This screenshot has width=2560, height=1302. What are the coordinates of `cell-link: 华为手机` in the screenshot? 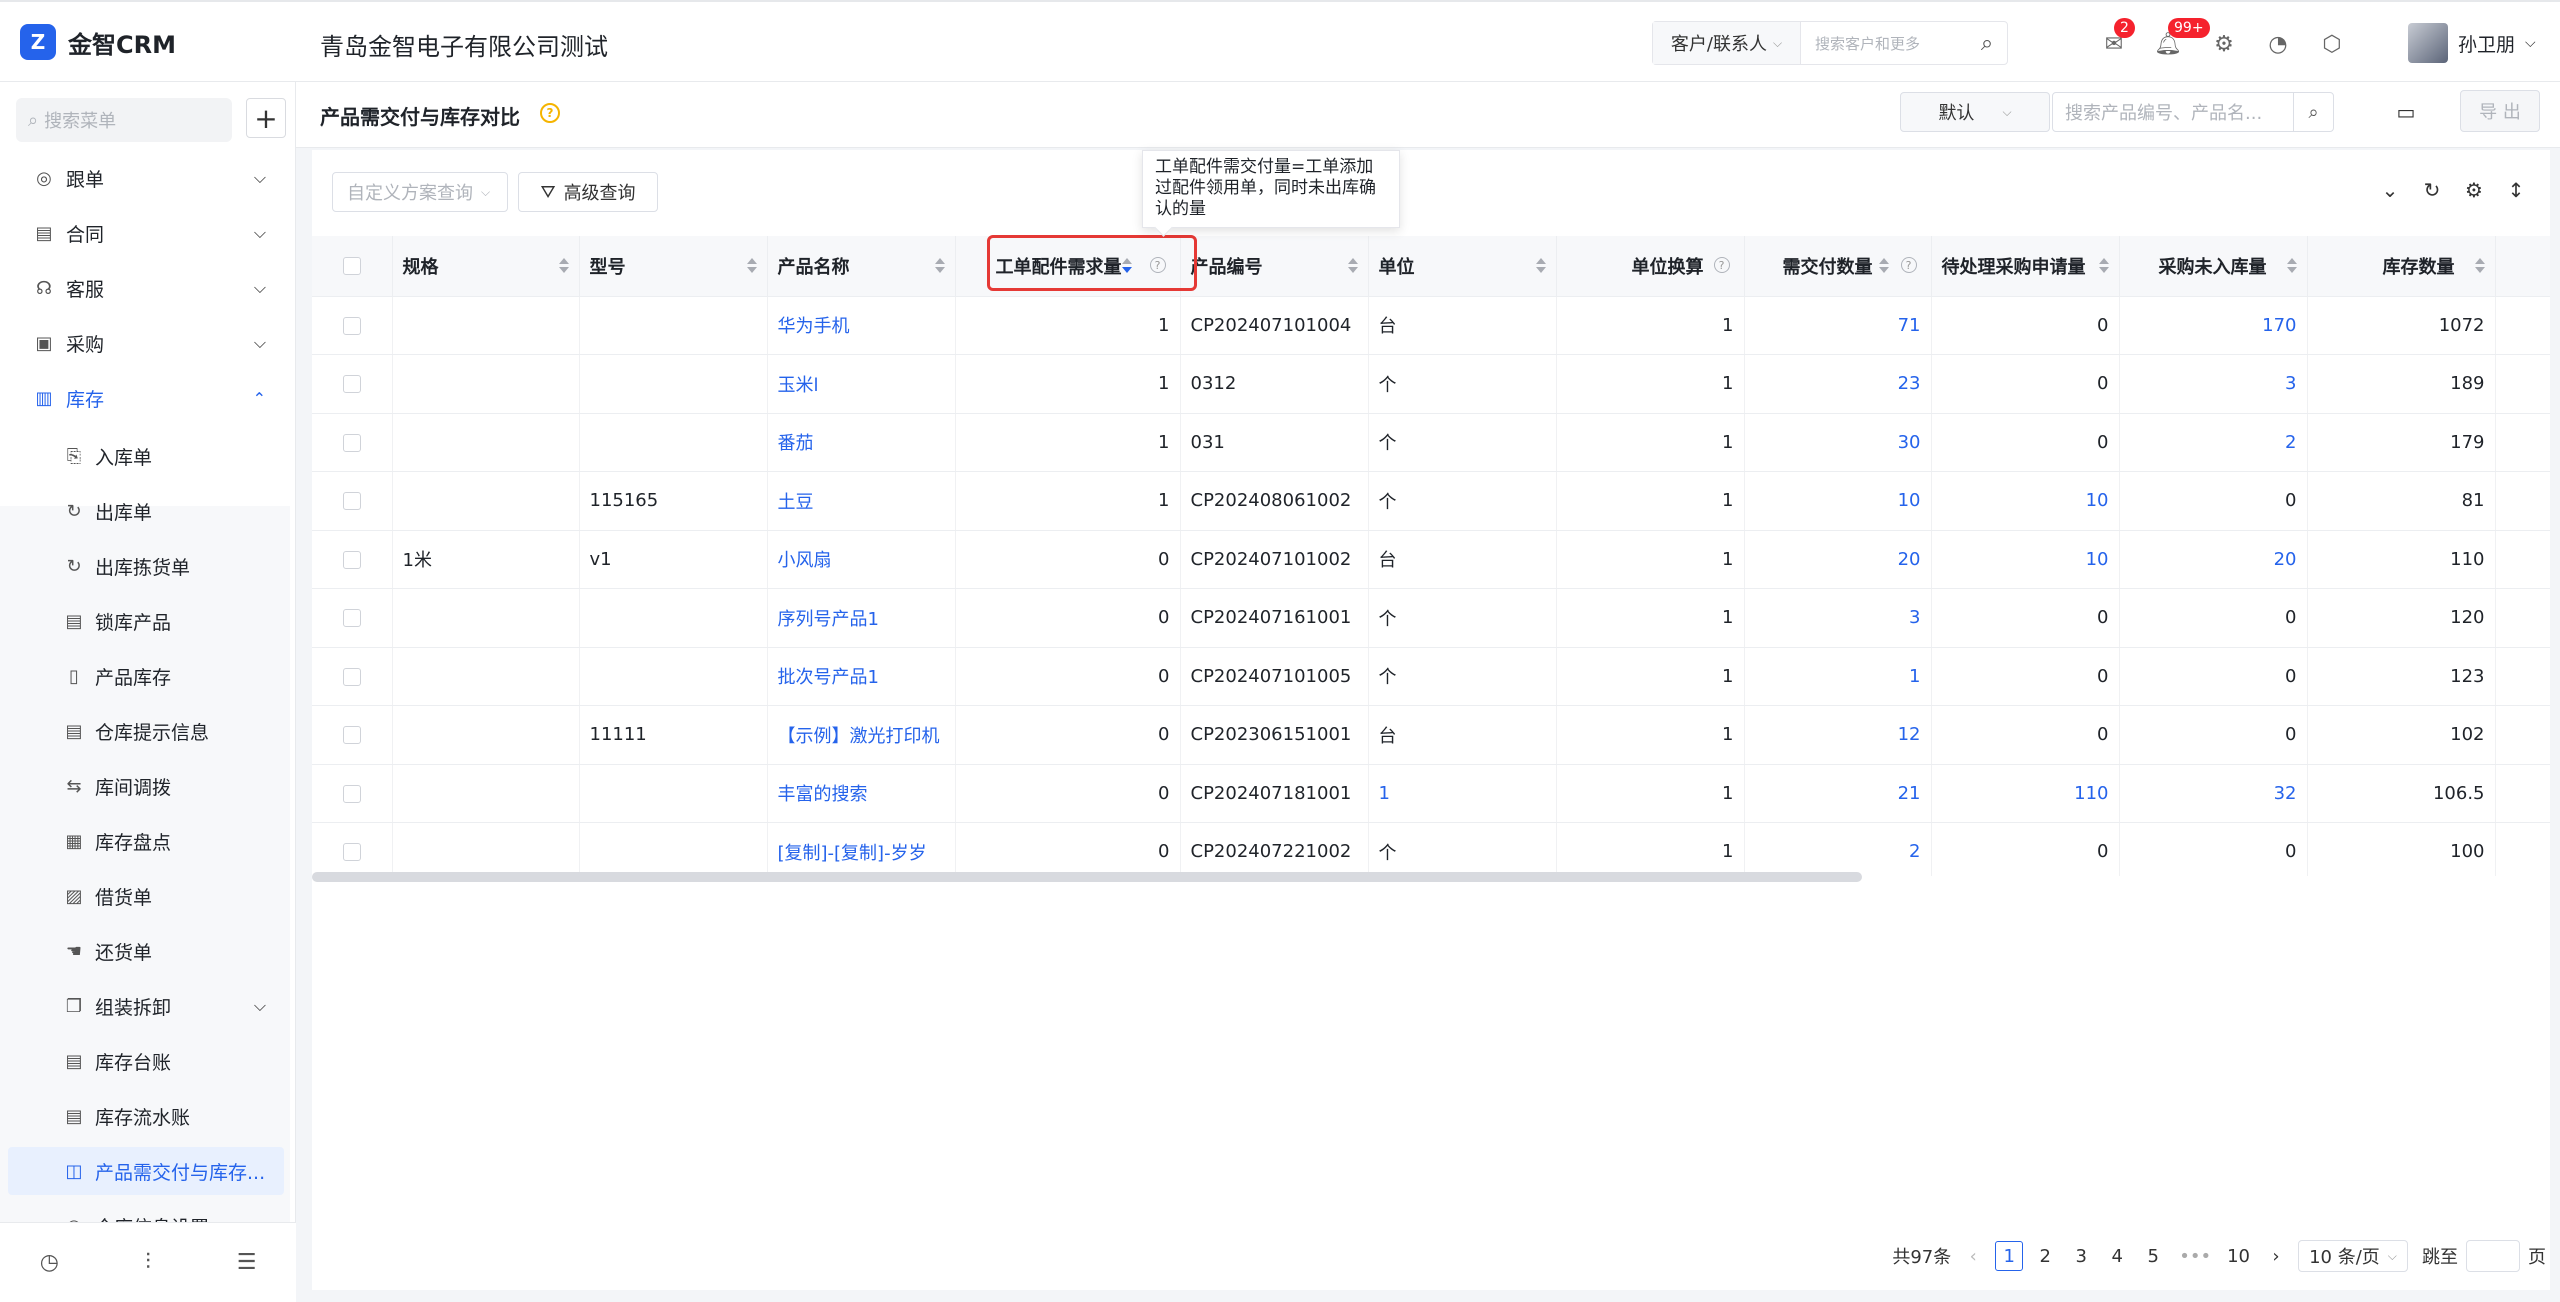 It's located at (814, 326).